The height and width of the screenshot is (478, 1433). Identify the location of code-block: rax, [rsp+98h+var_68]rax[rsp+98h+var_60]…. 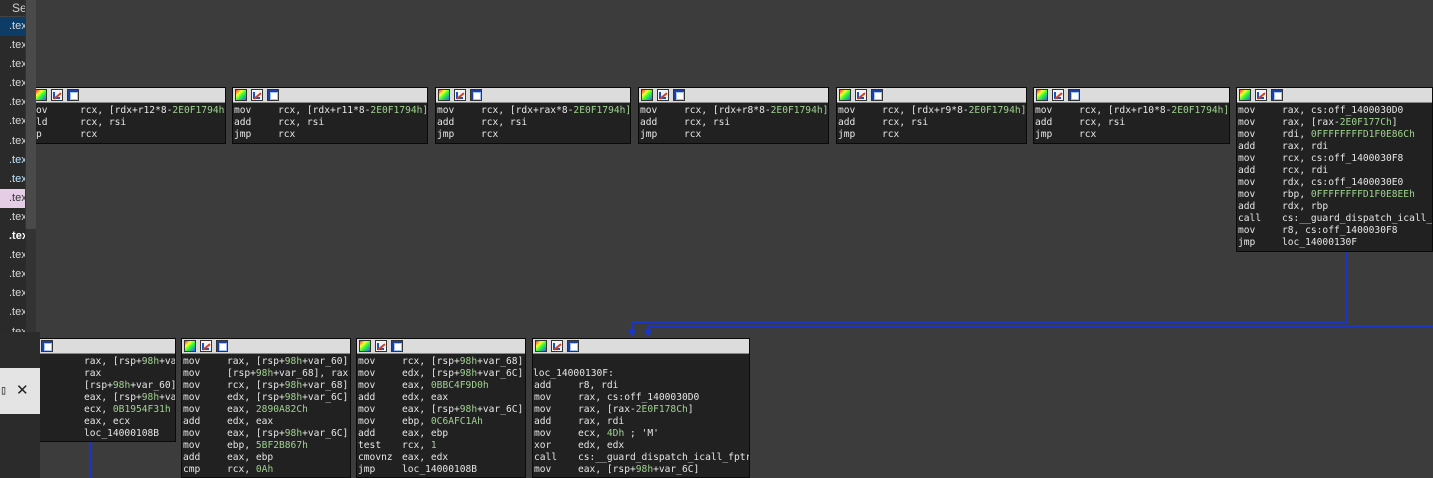
(107, 390).